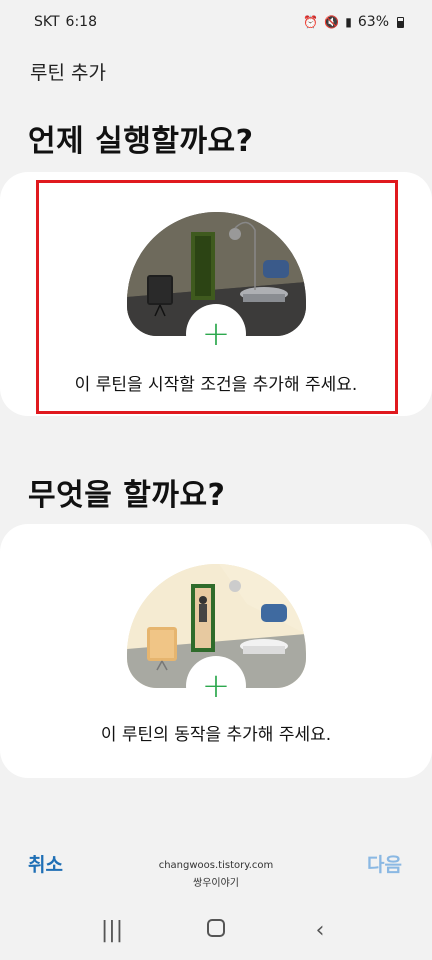 This screenshot has width=432, height=960. What do you see at coordinates (68, 73) in the screenshot?
I see `screen-title: 루틴 추가` at bounding box center [68, 73].